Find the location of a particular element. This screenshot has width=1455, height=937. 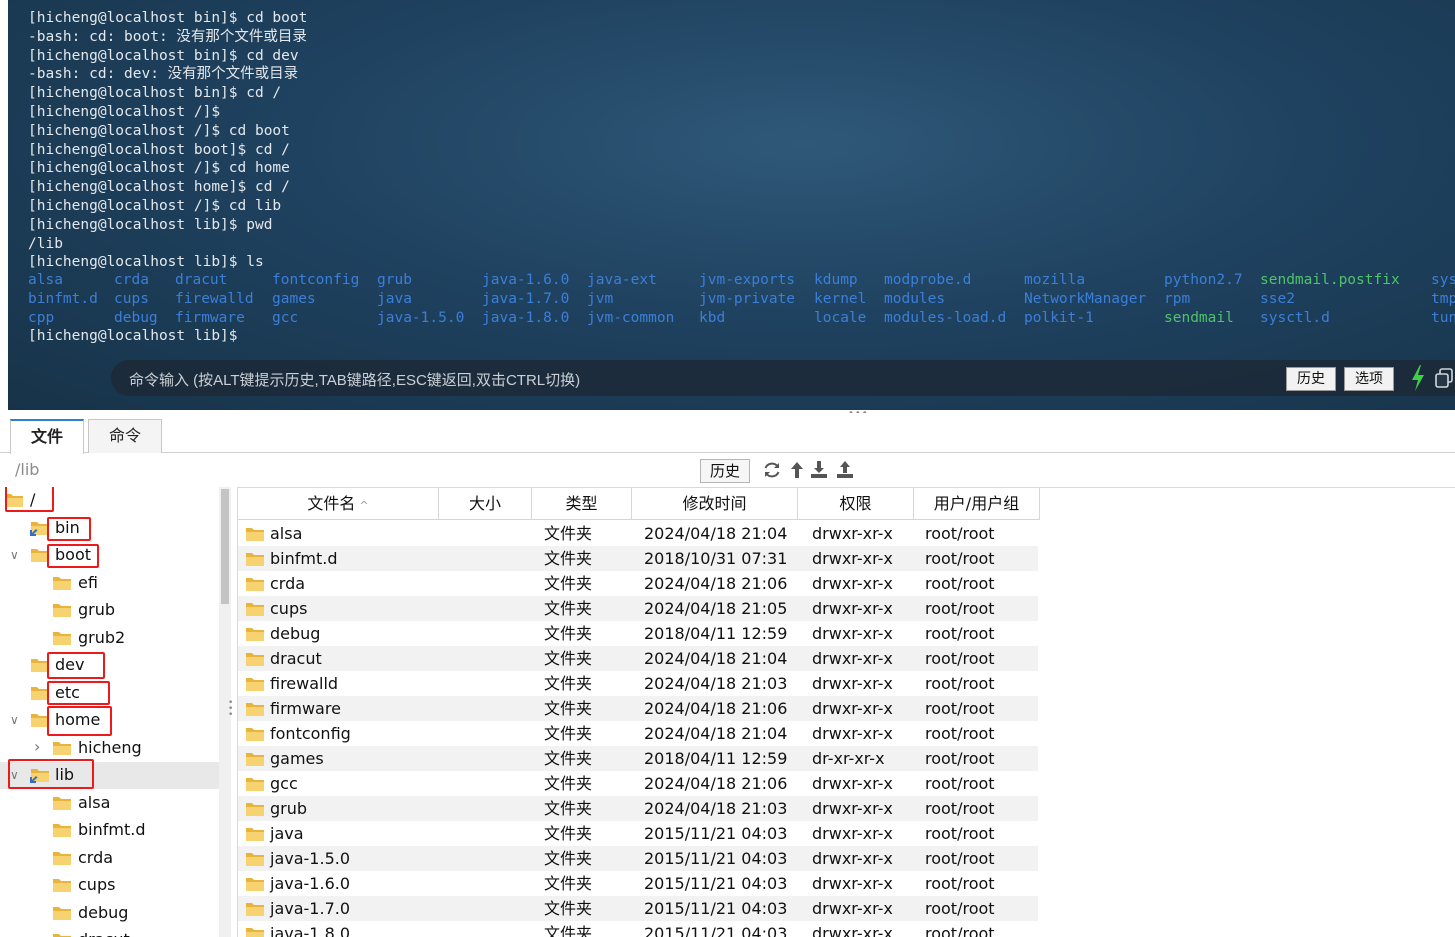

up-dir-icon is located at coordinates (797, 470).